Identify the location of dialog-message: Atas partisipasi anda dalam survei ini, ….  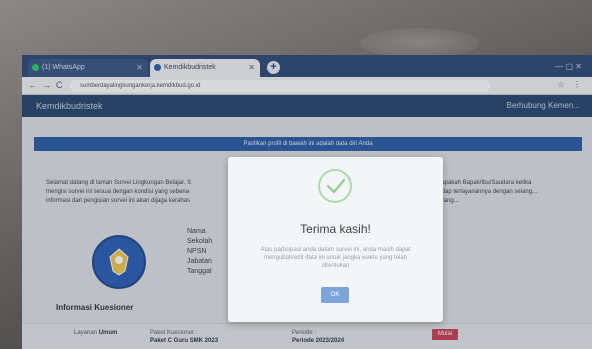
(335, 258).